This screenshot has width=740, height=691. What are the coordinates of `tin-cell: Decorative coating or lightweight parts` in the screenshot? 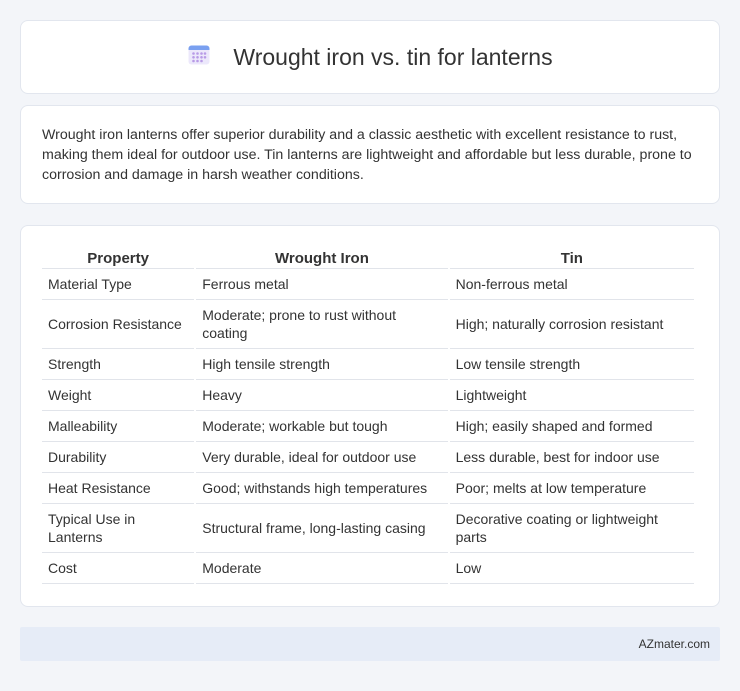 It's located at (571, 528).